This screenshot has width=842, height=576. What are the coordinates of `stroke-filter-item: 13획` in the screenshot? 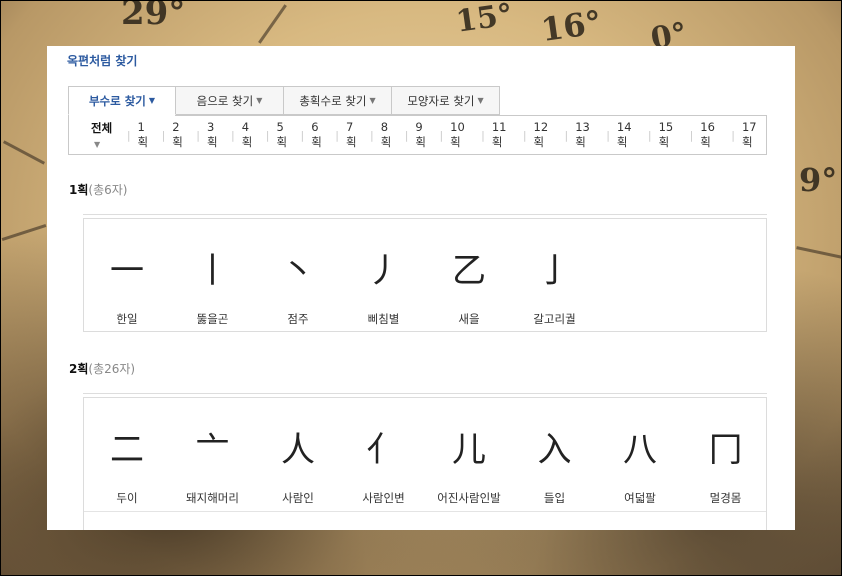 It's located at (587, 135).